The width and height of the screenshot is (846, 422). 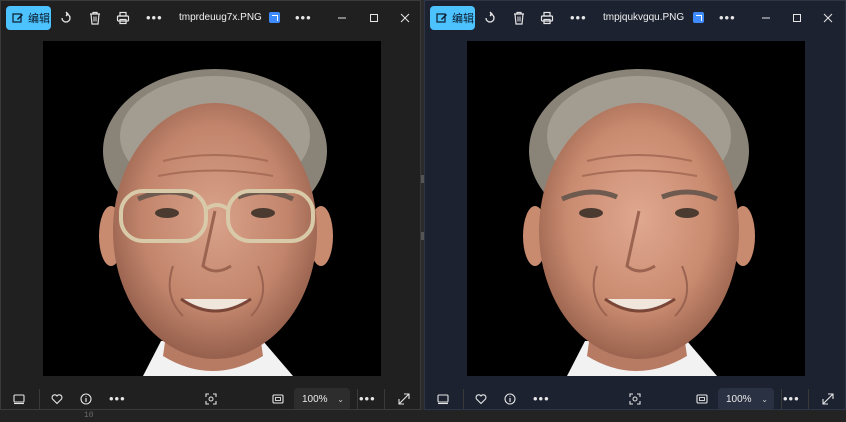 What do you see at coordinates (423, 416) in the screenshot?
I see `background-editor-strip: 10` at bounding box center [423, 416].